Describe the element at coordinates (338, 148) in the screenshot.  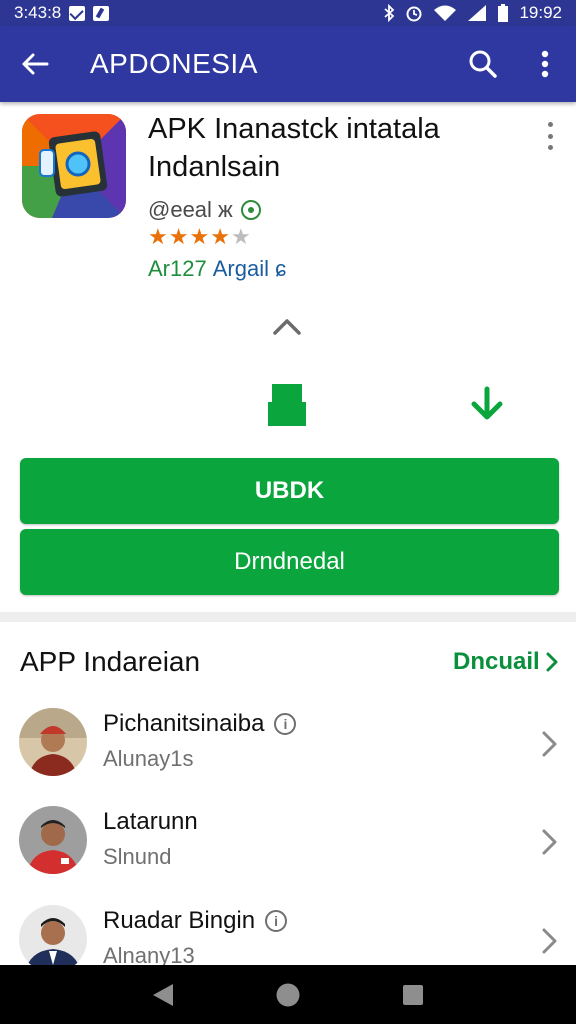
I see `app-title: APK Inanastck intatala Indanlsain` at that location.